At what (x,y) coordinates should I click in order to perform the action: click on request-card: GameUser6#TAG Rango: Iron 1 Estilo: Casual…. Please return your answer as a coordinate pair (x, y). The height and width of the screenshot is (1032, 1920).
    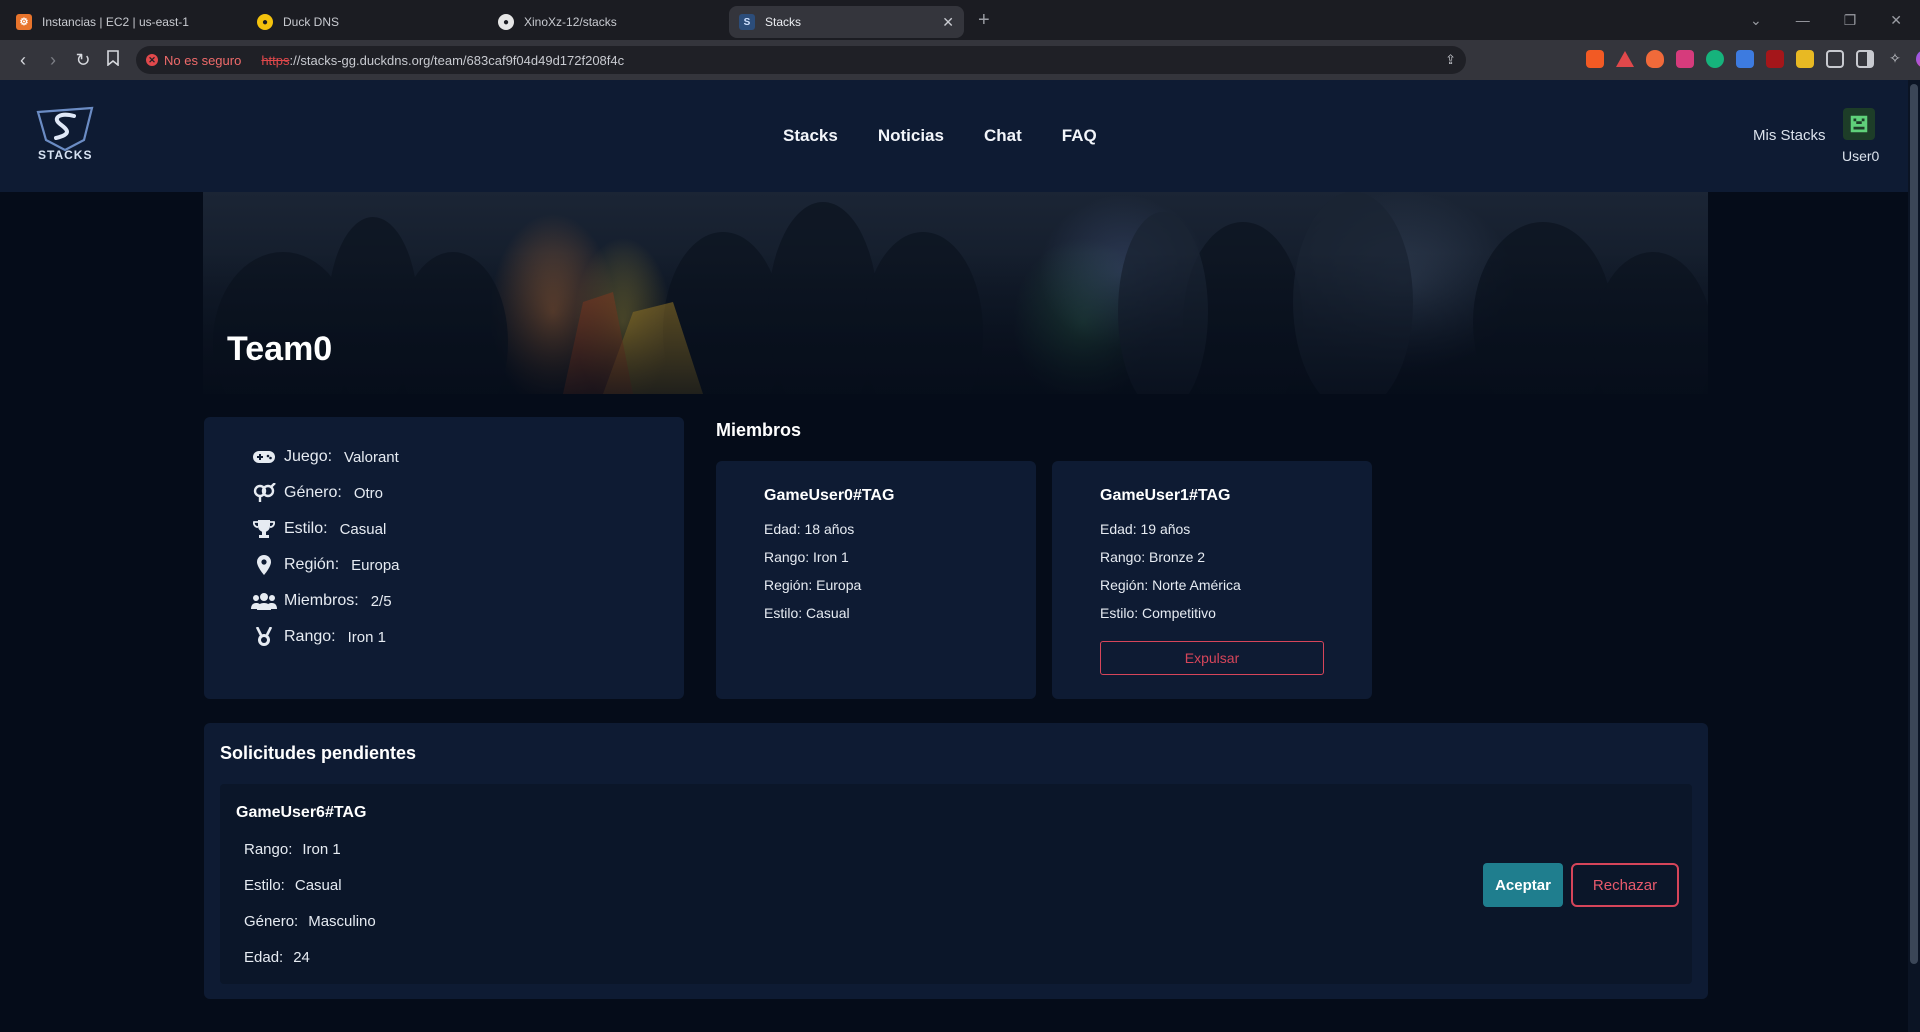
    Looking at the image, I should click on (956, 884).